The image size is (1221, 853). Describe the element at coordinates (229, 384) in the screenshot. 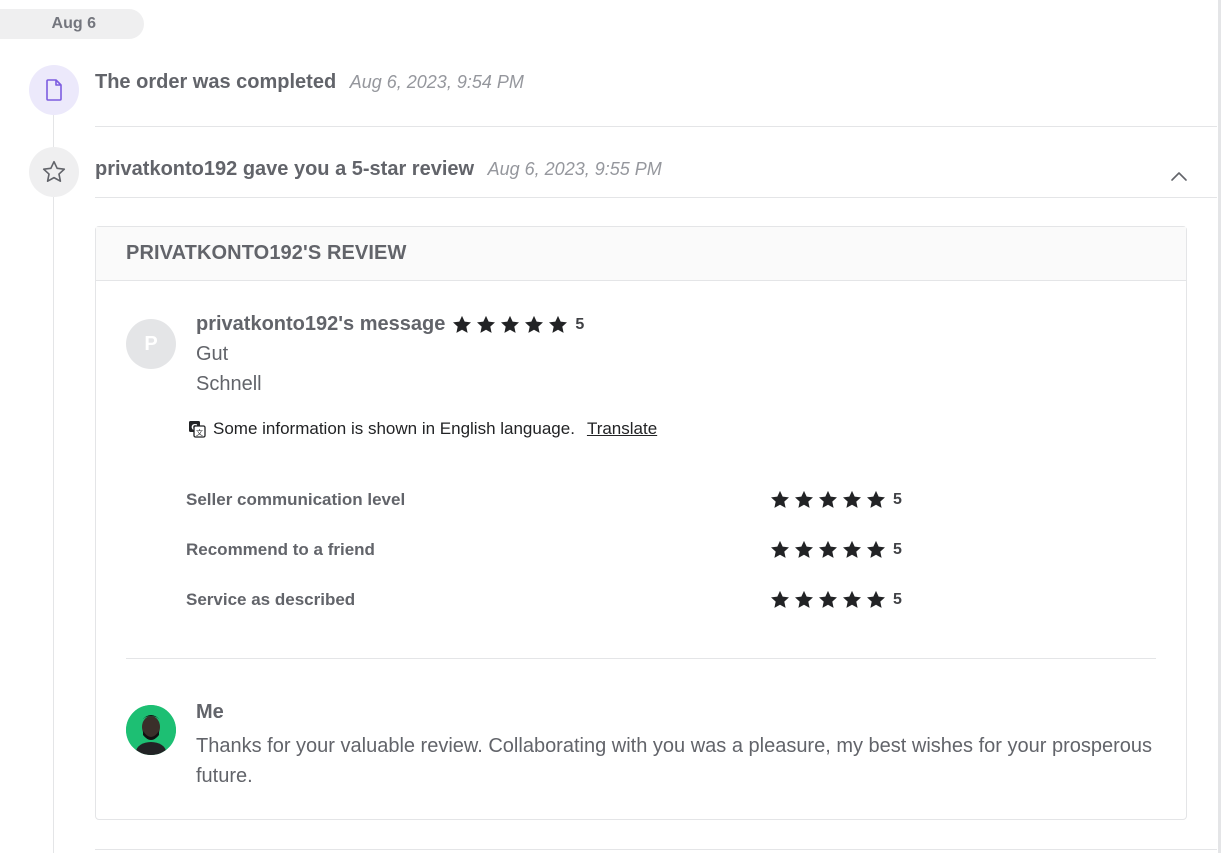

I see `message-line: Schnell` at that location.